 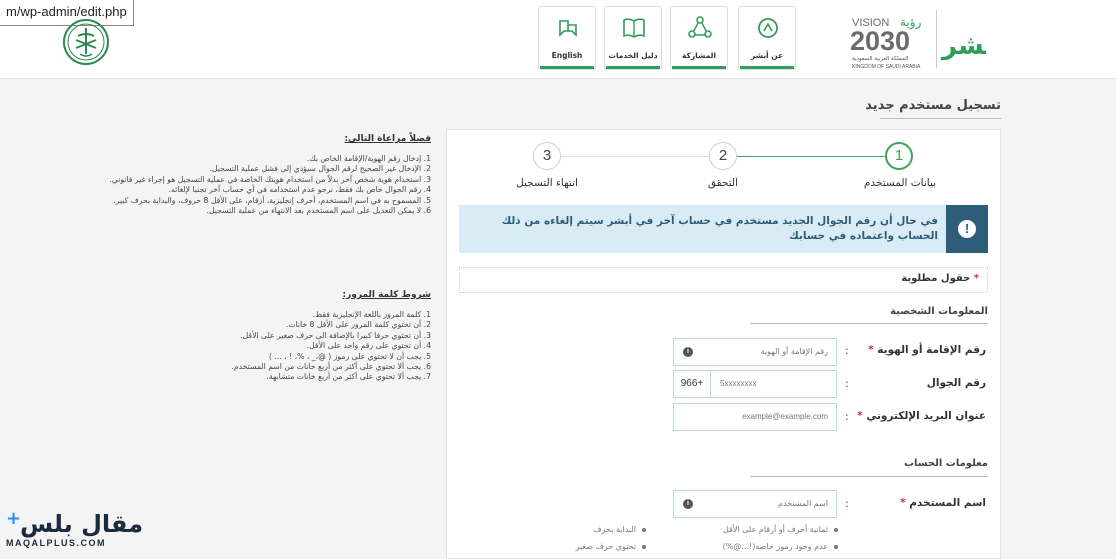 I want to click on notes-item: 1. إدخال رقم الهوية/الإقامة الخاص بك., so click(x=368, y=158).